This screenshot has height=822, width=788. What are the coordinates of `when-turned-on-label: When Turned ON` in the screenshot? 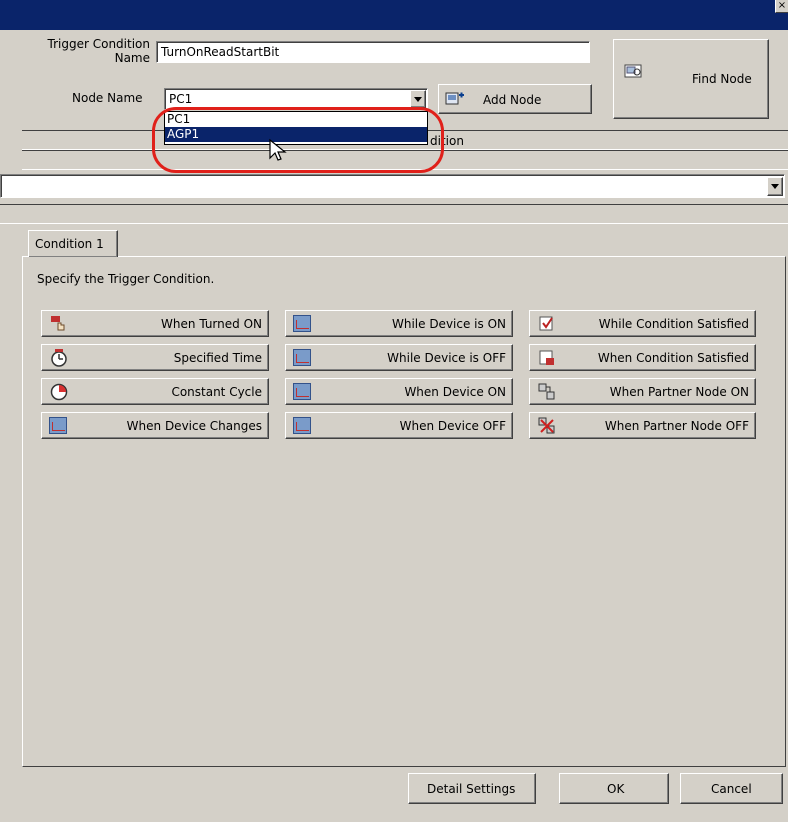 It's located at (211, 324).